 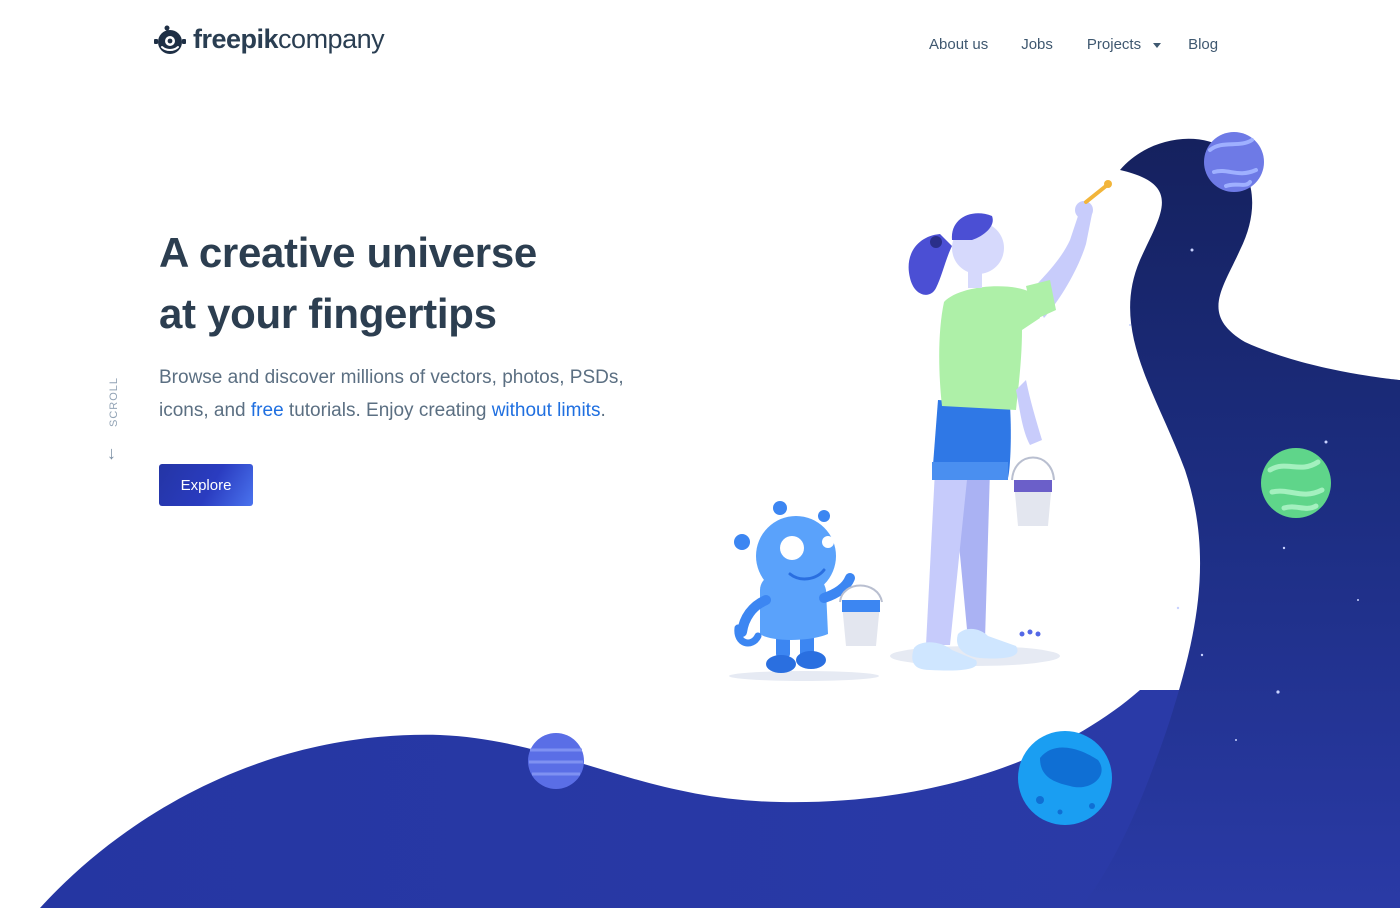 I want to click on subtitle-text-3: ., so click(x=603, y=410).